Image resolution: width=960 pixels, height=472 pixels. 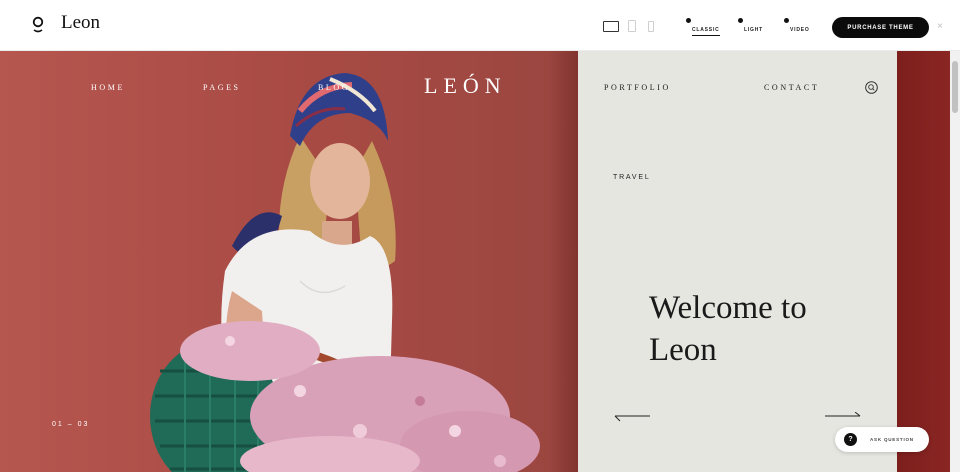 What do you see at coordinates (80, 23) in the screenshot?
I see `brand-name: Leon` at bounding box center [80, 23].